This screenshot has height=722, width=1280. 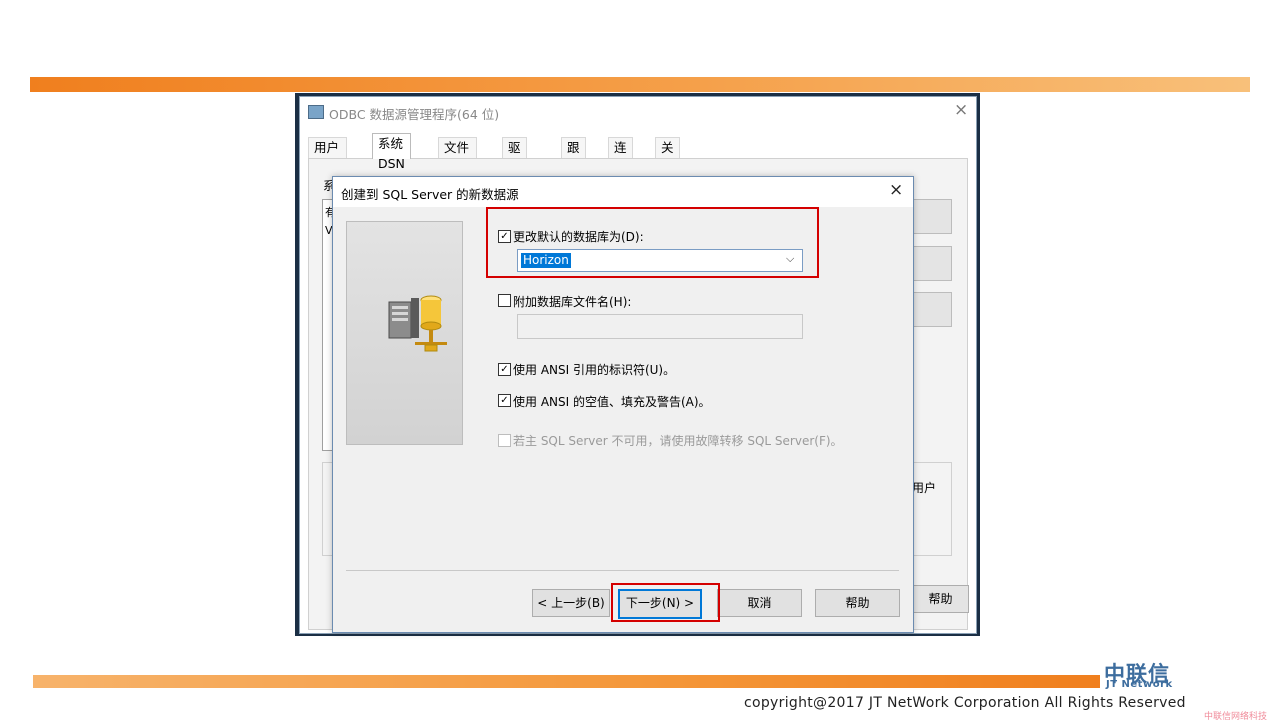 I want to click on ansi-nulls-label: 使用 ANSI 的空值、填充及警告(A)。, so click(x=612, y=402).